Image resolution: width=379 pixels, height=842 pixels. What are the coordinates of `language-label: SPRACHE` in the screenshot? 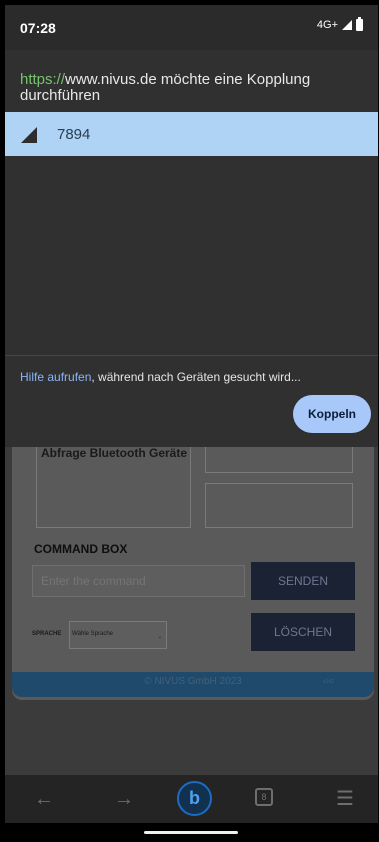 It's located at (47, 634).